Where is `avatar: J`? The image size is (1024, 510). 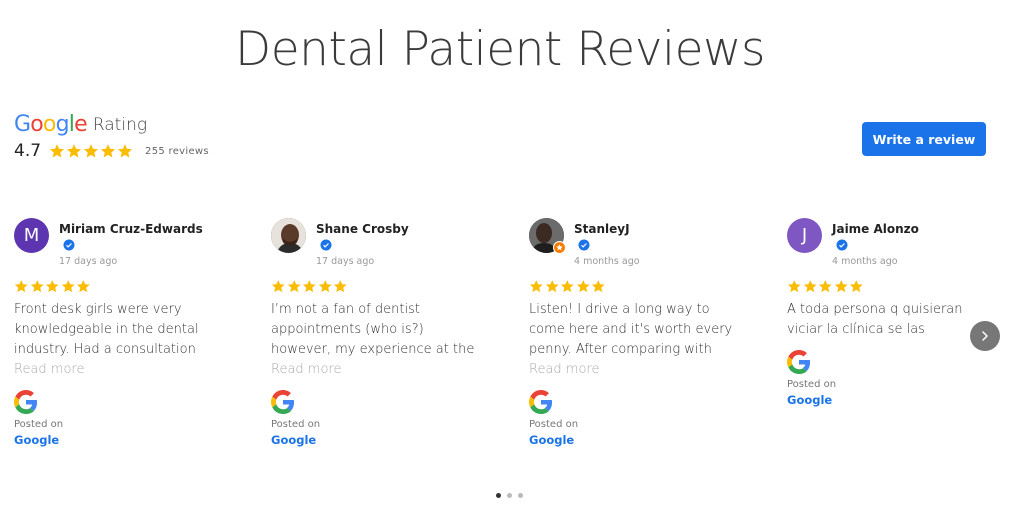 avatar: J is located at coordinates (804, 235).